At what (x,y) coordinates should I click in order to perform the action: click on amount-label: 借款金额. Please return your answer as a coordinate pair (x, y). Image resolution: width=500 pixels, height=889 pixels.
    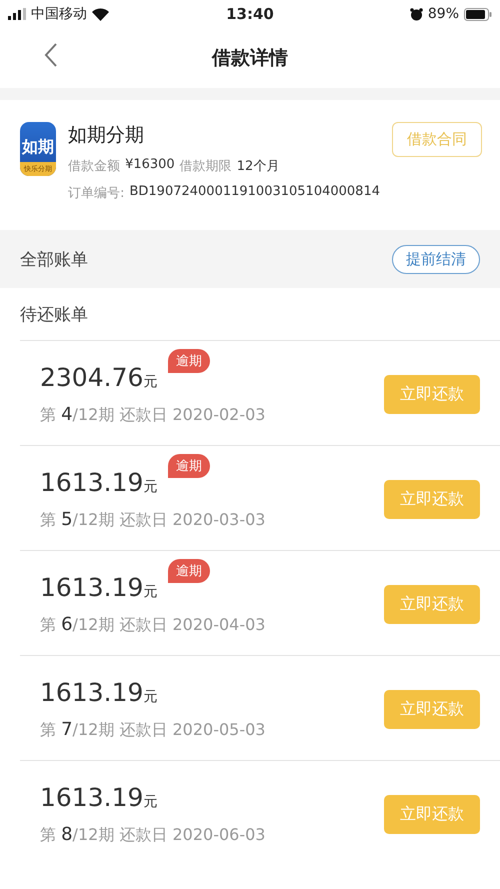
    Looking at the image, I should click on (94, 166).